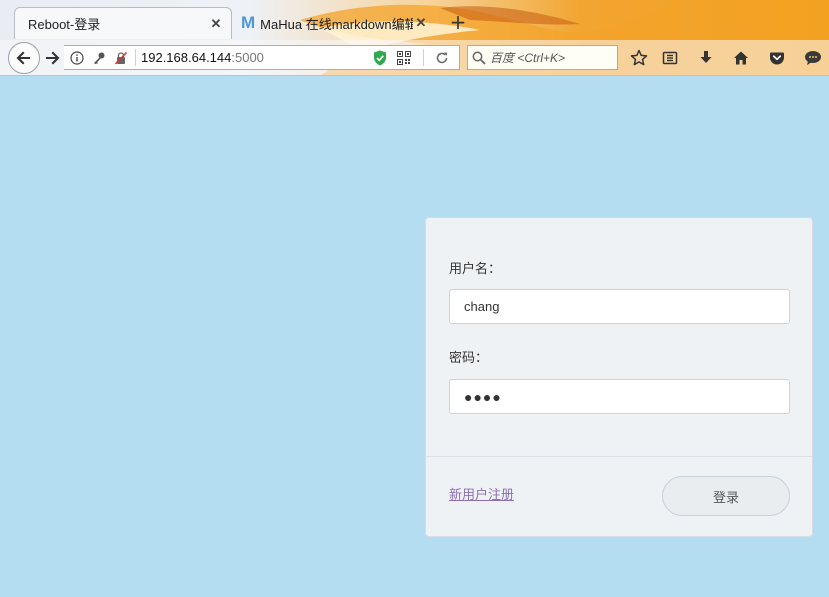  What do you see at coordinates (64, 24) in the screenshot?
I see `tab-title: Reboot-登录` at bounding box center [64, 24].